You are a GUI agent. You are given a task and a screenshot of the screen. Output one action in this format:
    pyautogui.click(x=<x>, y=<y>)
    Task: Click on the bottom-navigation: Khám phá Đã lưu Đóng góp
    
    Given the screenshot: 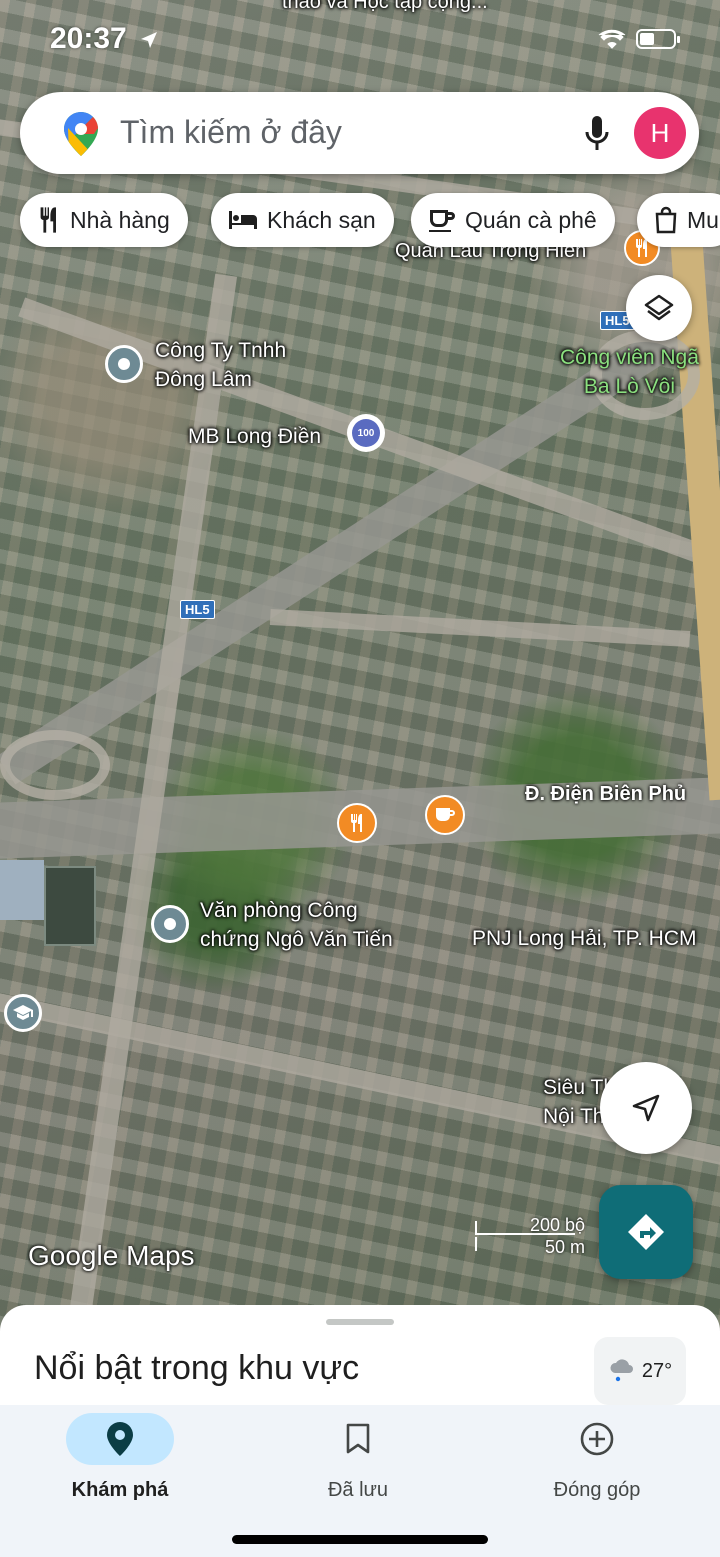 What is the action you would take?
    pyautogui.click(x=360, y=1481)
    